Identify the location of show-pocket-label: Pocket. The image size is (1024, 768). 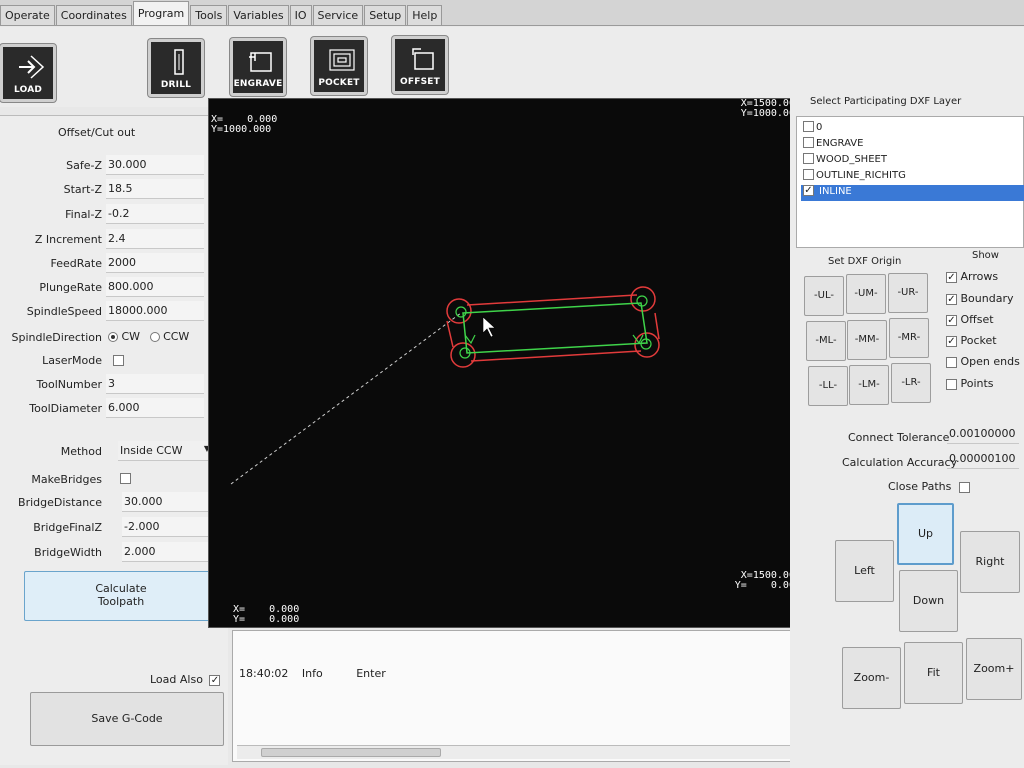
(978, 340).